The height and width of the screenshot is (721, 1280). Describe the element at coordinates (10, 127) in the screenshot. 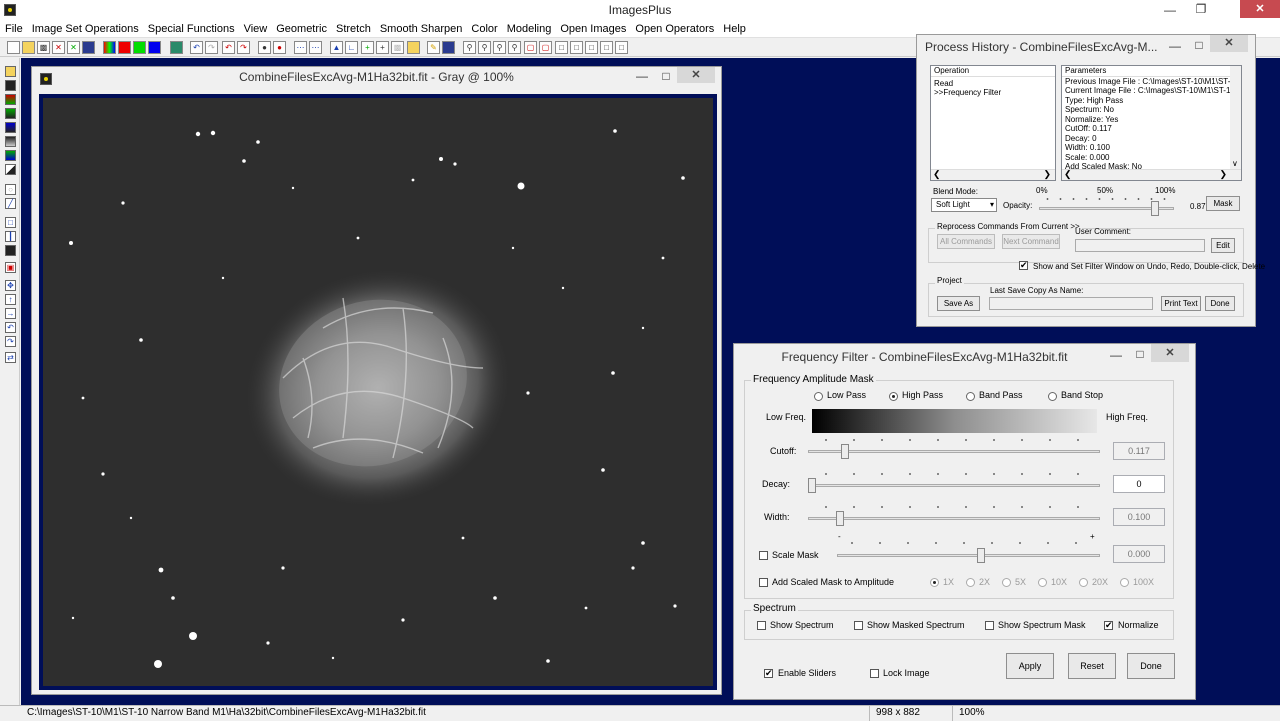

I see `tool-blue-icon` at that location.